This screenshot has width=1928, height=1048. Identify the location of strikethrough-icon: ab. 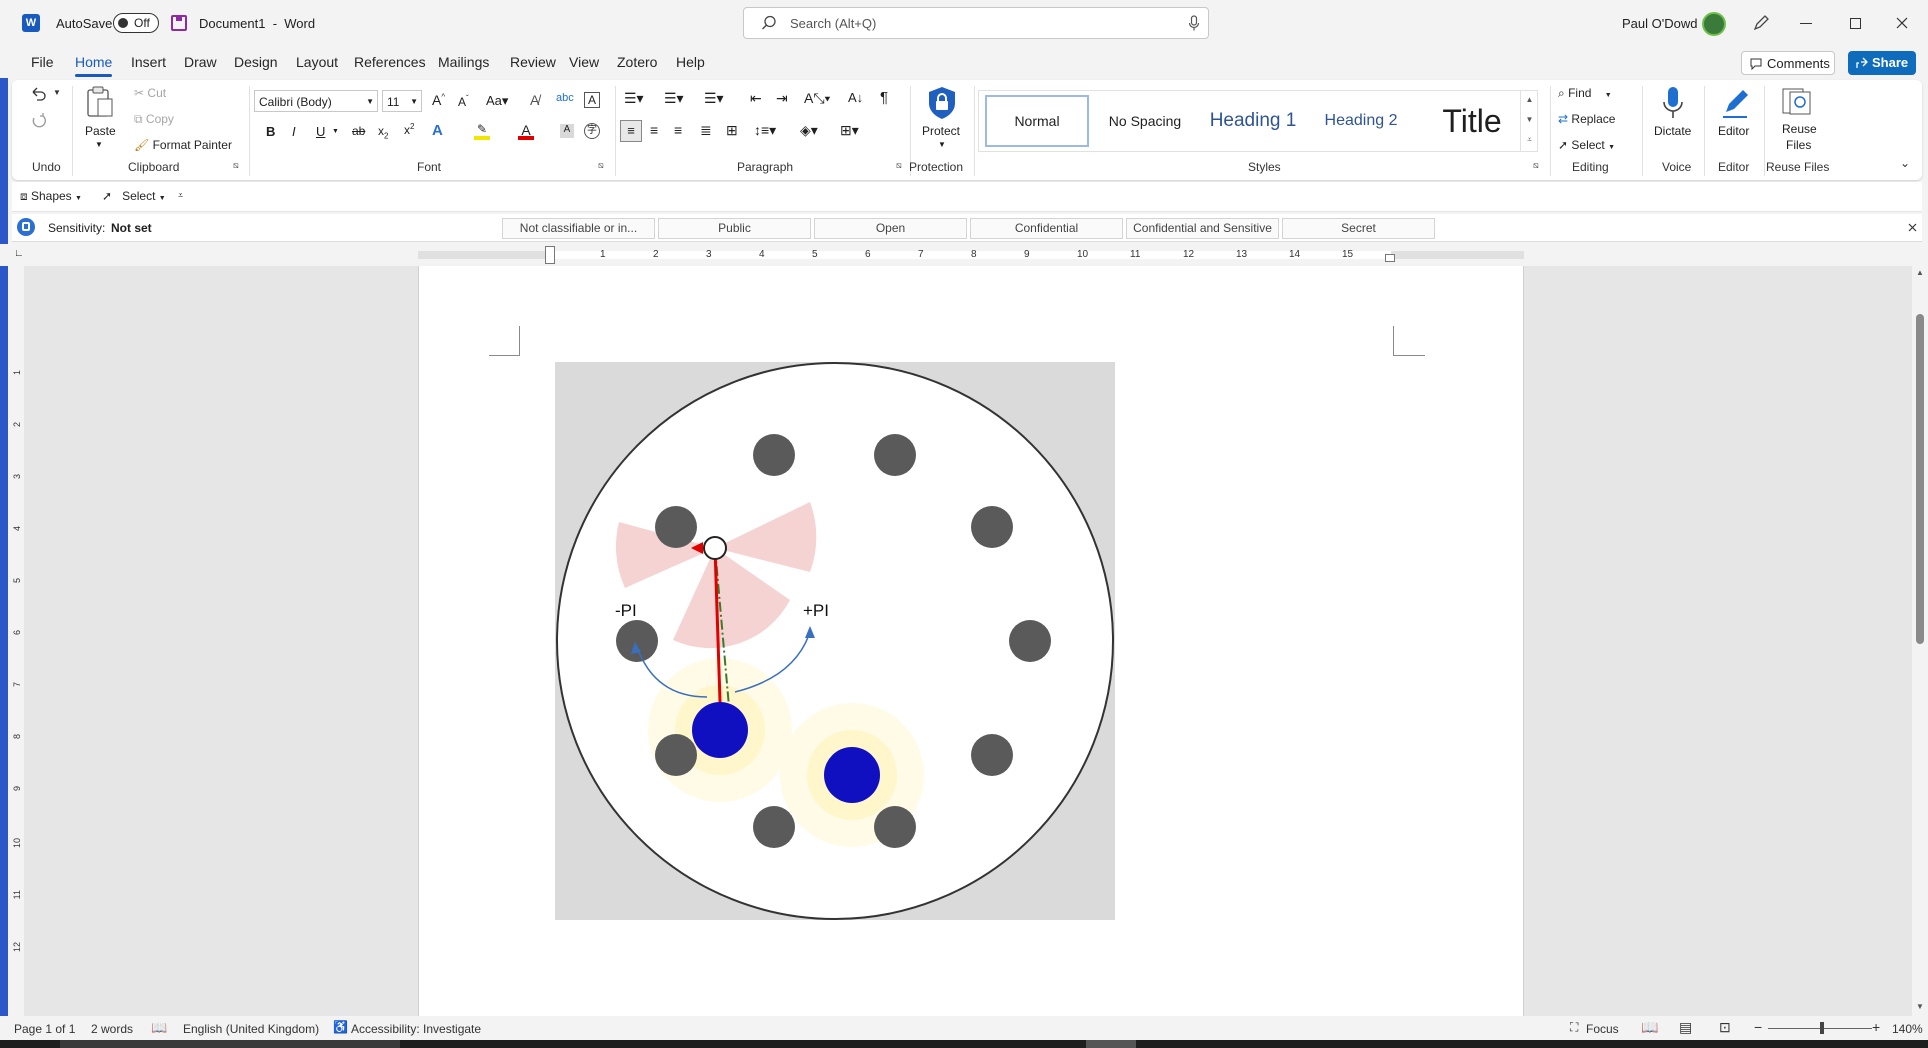
(358, 131).